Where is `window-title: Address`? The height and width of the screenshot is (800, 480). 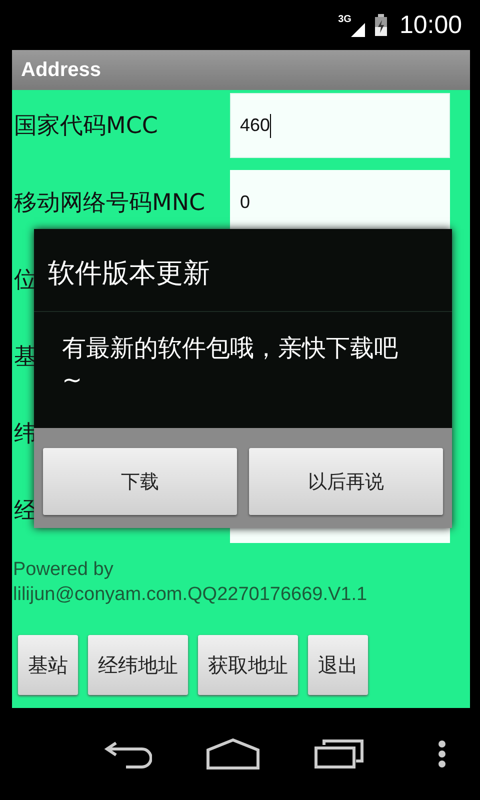 window-title: Address is located at coordinates (61, 70).